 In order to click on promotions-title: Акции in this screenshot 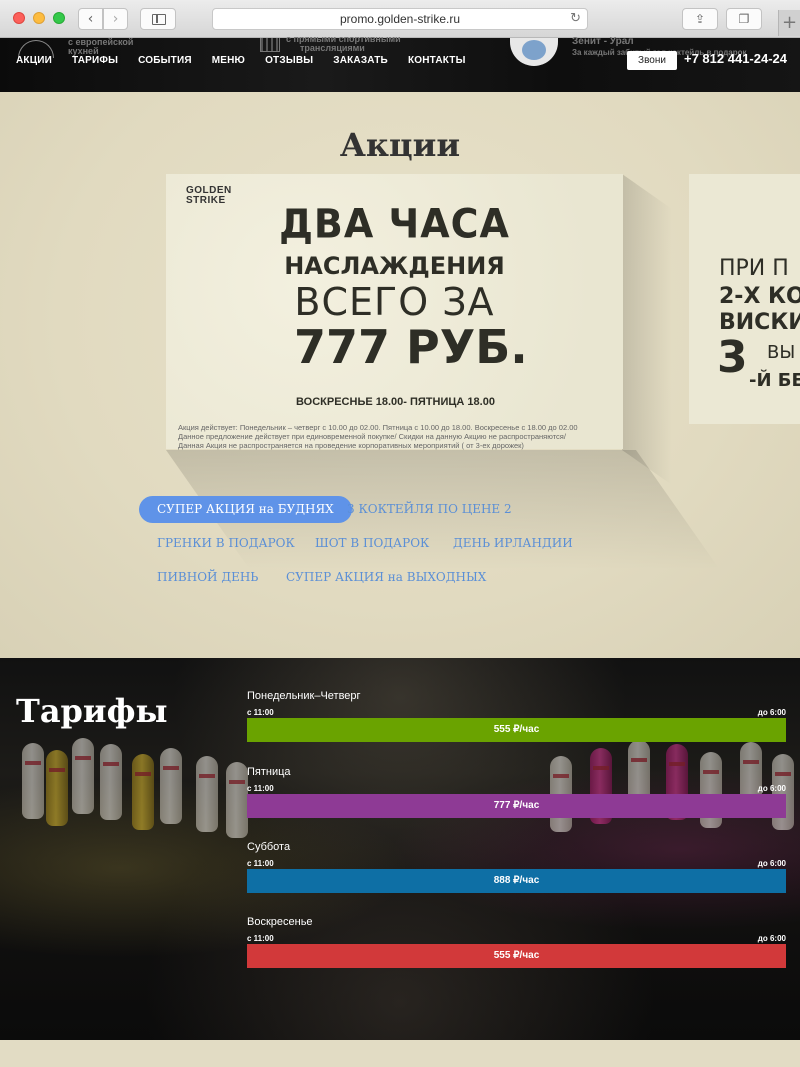, I will do `click(400, 145)`.